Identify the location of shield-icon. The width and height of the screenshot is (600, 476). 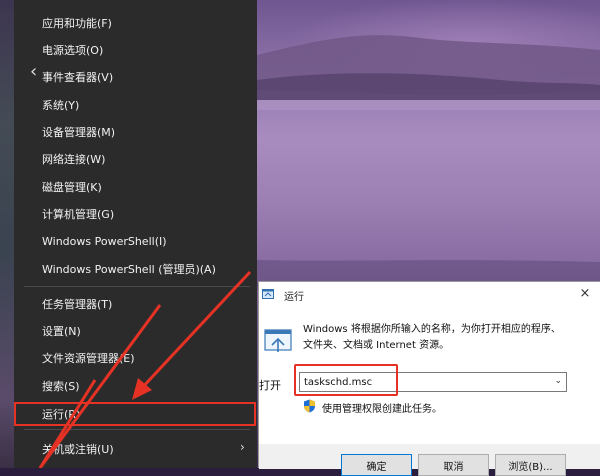
(309, 406).